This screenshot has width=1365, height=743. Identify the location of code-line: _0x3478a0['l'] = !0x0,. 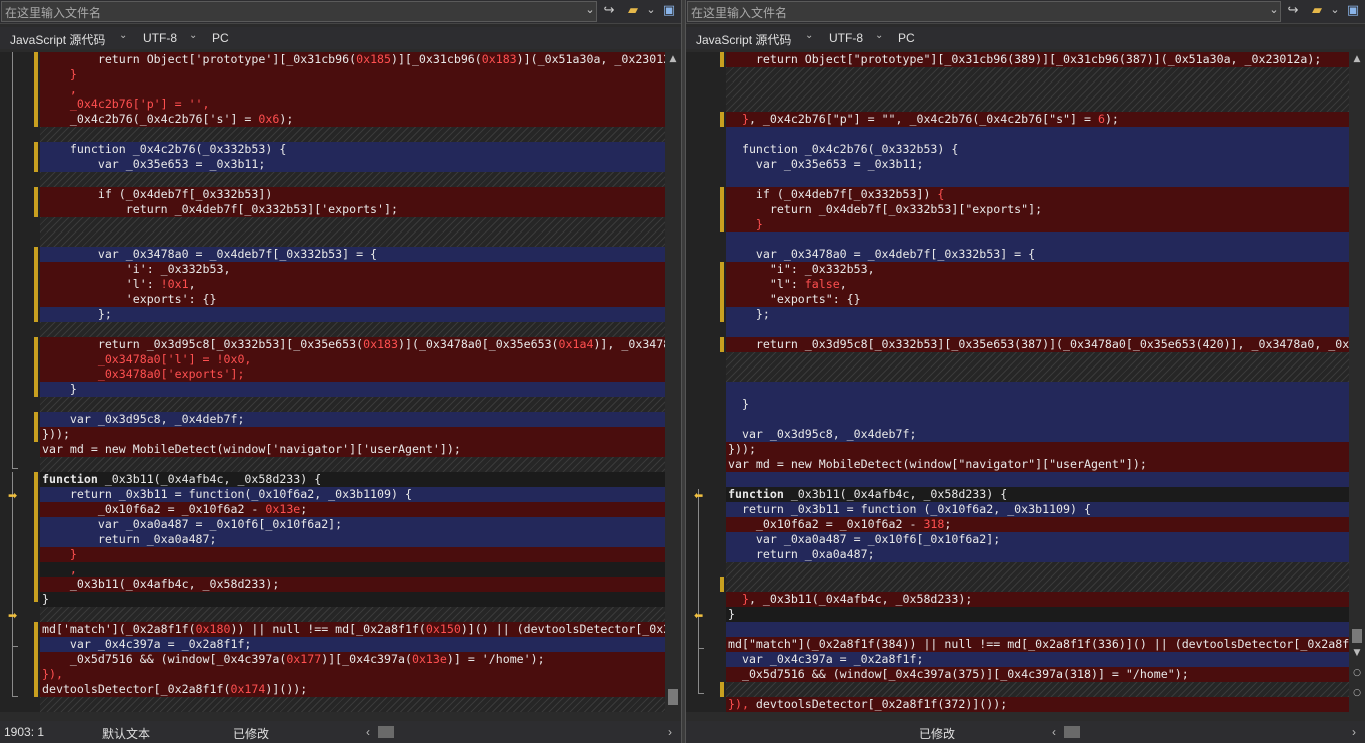
(352, 359).